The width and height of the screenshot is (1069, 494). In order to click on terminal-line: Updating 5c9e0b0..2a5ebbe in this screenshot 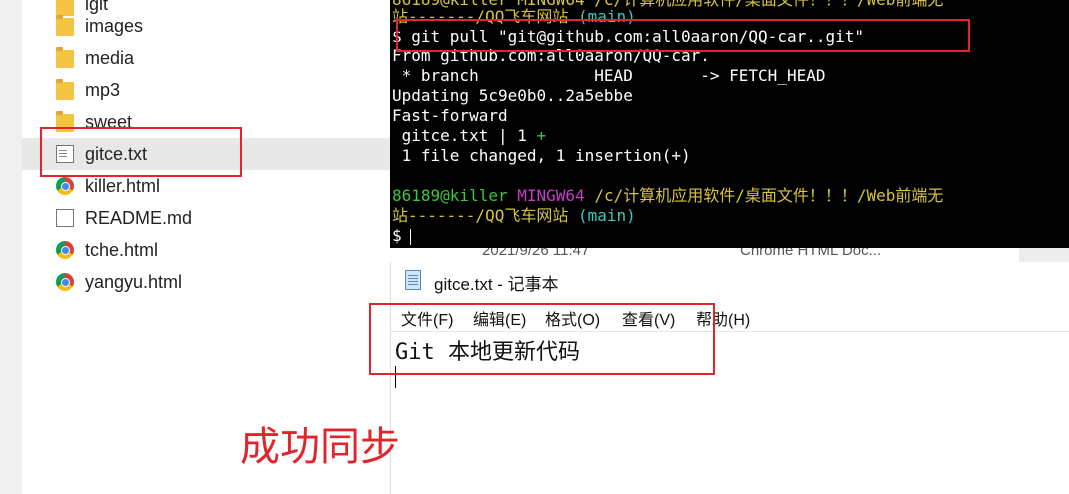, I will do `click(512, 95)`.